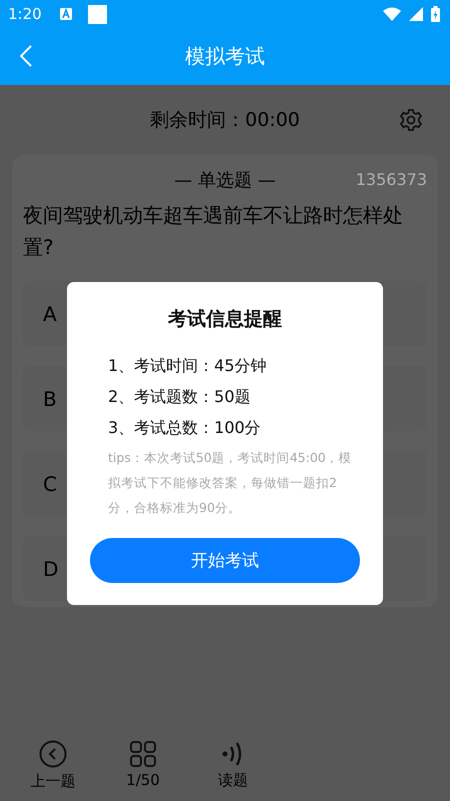 The image size is (450, 801). What do you see at coordinates (230, 483) in the screenshot?
I see `tips-text: tips：本次考试50题，考试时间45:00，模拟考试下不能修改答案，每做错一题扣2分，合格标准为90分。` at bounding box center [230, 483].